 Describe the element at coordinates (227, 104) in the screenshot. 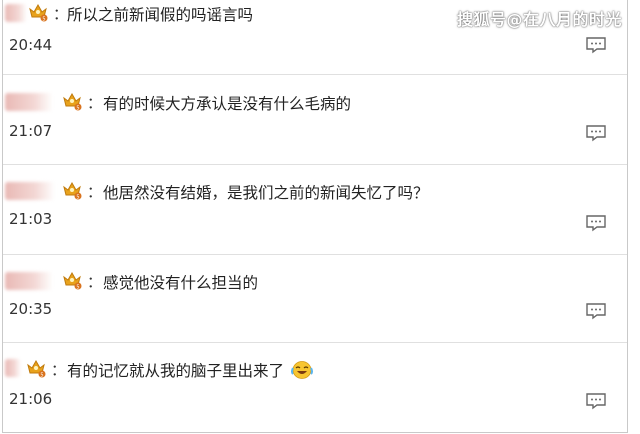

I see `comment-text: 有的时候大方承认是没有什么毛病的` at that location.